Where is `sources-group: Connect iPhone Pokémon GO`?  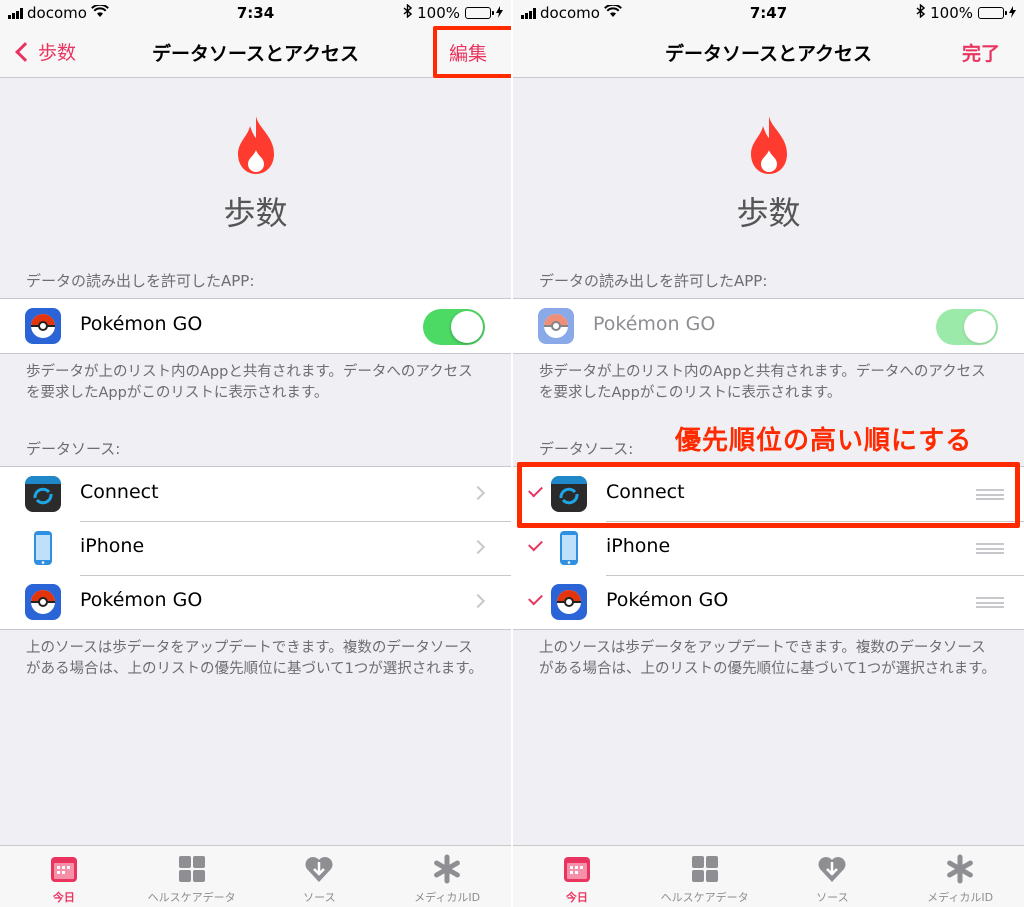
sources-group: Connect iPhone Pokémon GO is located at coordinates (255, 548).